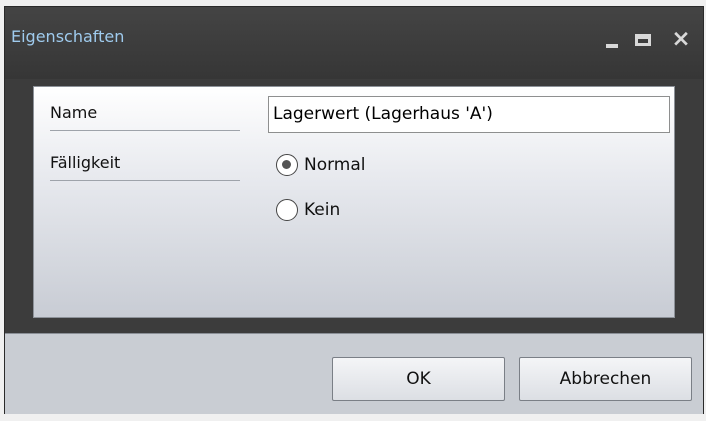 This screenshot has height=421, width=706. I want to click on radio-kein, so click(287, 210).